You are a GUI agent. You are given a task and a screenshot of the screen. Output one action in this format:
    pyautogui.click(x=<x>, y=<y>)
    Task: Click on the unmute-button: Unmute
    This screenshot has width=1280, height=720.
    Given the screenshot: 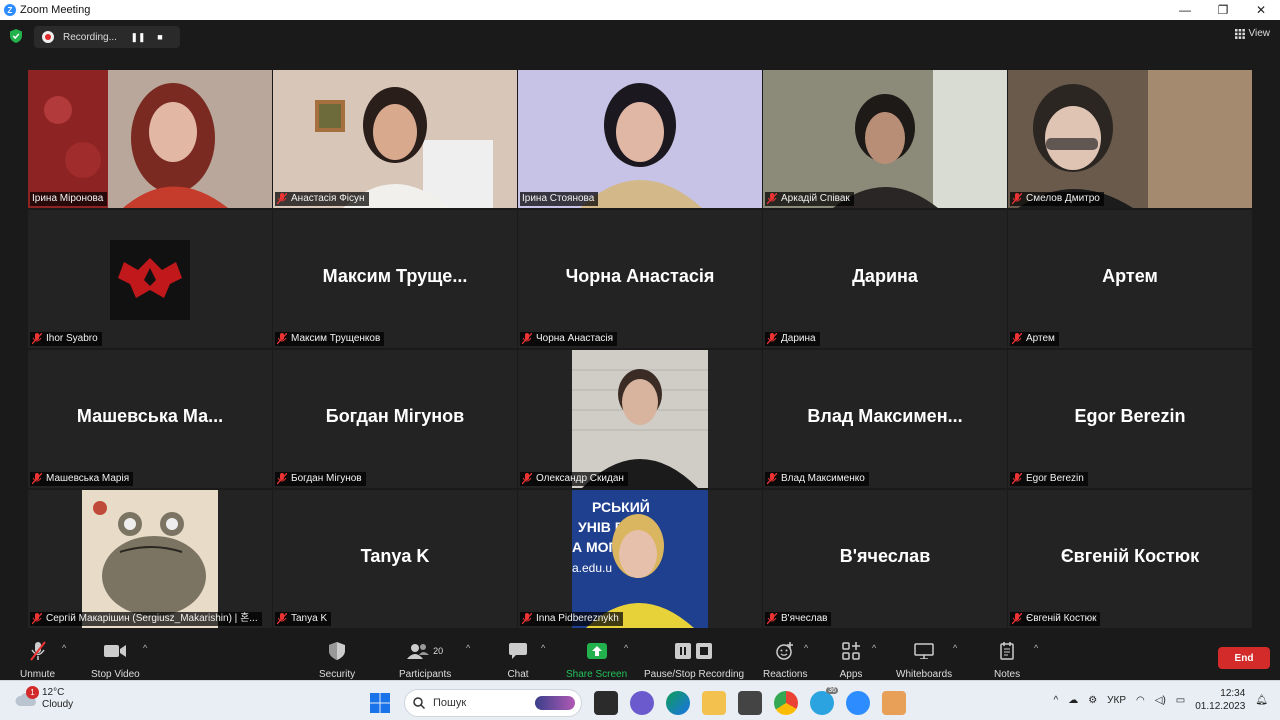 What is the action you would take?
    pyautogui.click(x=37, y=660)
    